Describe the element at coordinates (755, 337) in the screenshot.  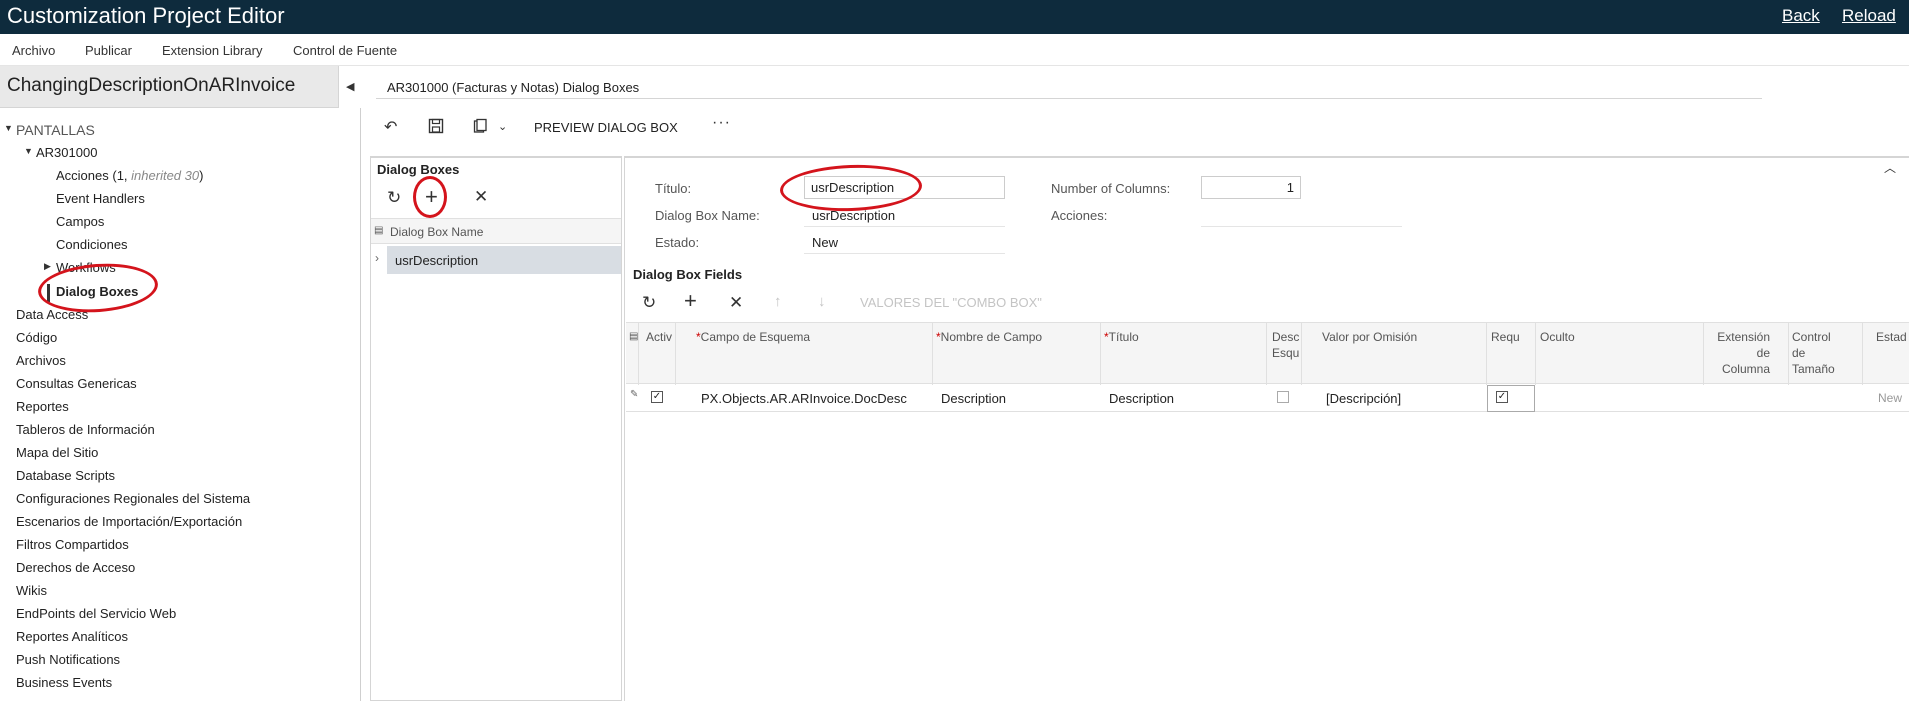
I see `header-label: Campo de Esquema` at that location.